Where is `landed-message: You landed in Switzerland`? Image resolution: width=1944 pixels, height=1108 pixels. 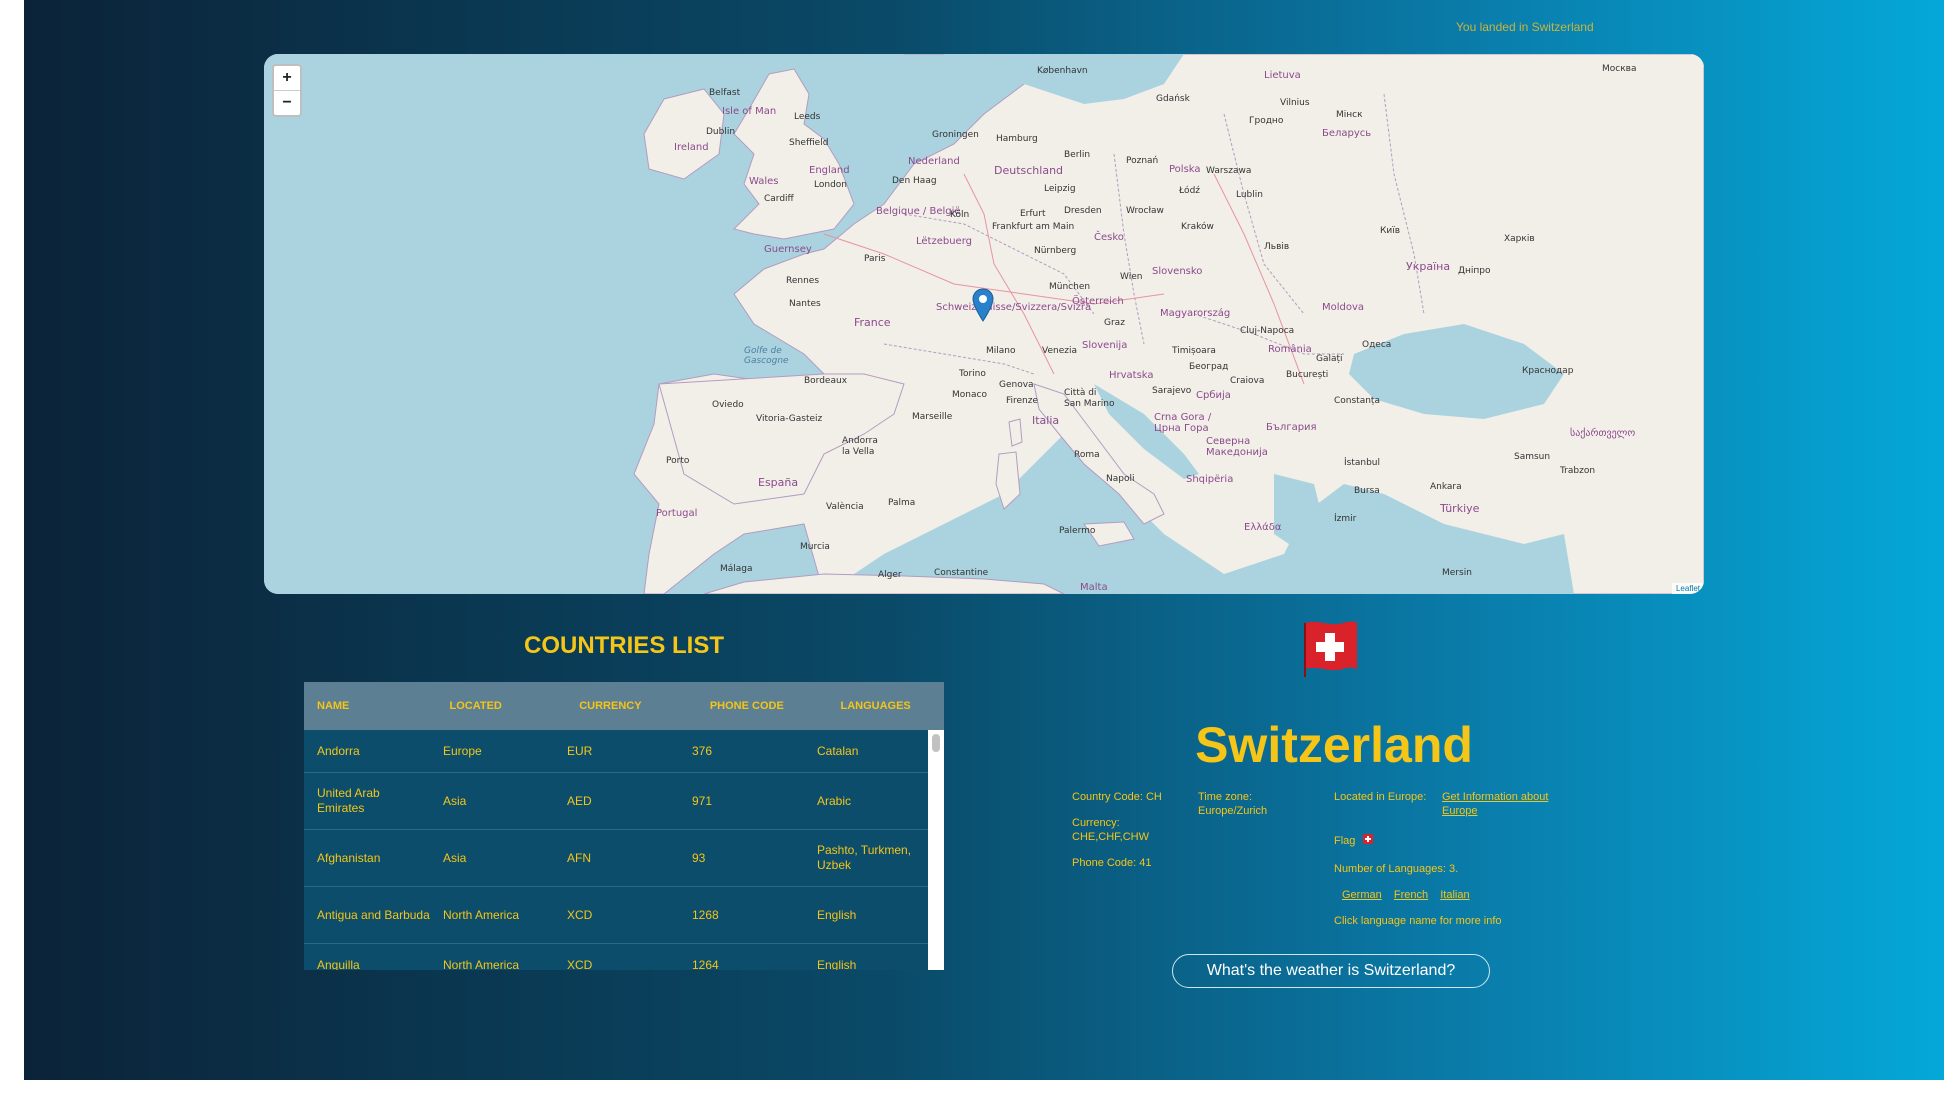 landed-message: You landed in Switzerland is located at coordinates (1525, 27).